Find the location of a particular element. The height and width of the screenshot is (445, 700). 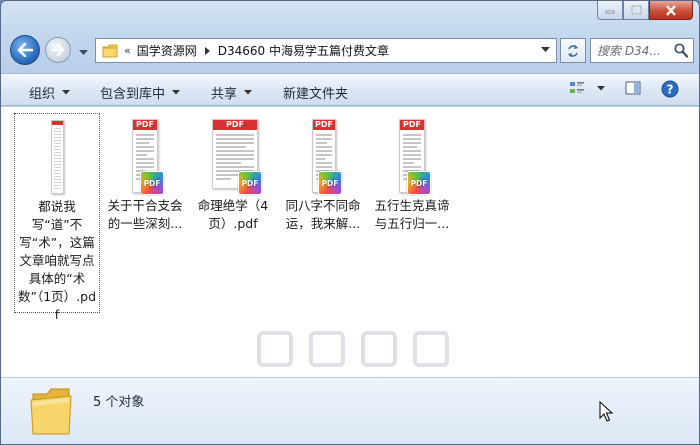

breadcrumb-current: D34660 中海易学五篇付费文章 is located at coordinates (303, 50).